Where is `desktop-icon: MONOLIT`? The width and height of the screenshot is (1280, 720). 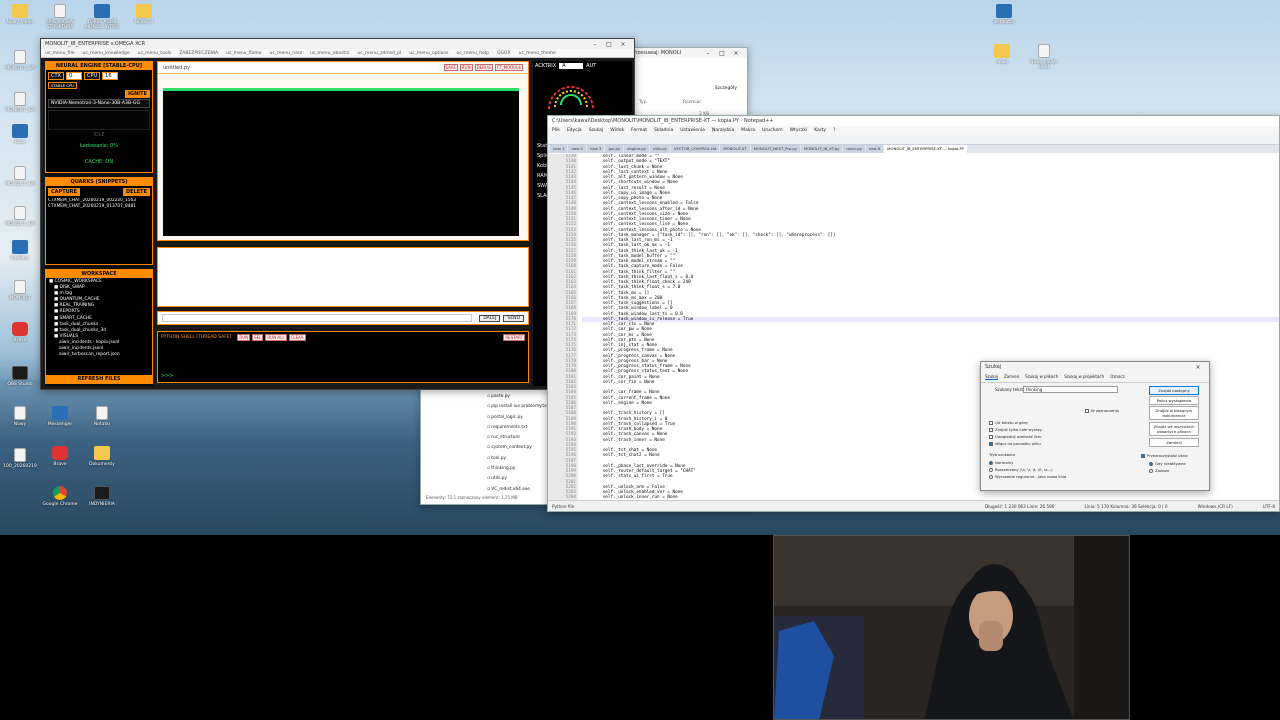 desktop-icon: MONOLIT is located at coordinates (20, 290).